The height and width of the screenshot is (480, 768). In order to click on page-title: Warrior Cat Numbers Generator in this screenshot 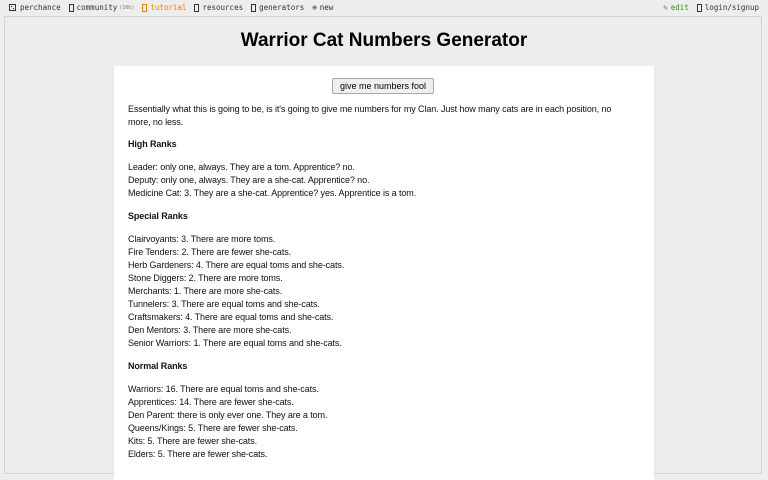, I will do `click(384, 40)`.